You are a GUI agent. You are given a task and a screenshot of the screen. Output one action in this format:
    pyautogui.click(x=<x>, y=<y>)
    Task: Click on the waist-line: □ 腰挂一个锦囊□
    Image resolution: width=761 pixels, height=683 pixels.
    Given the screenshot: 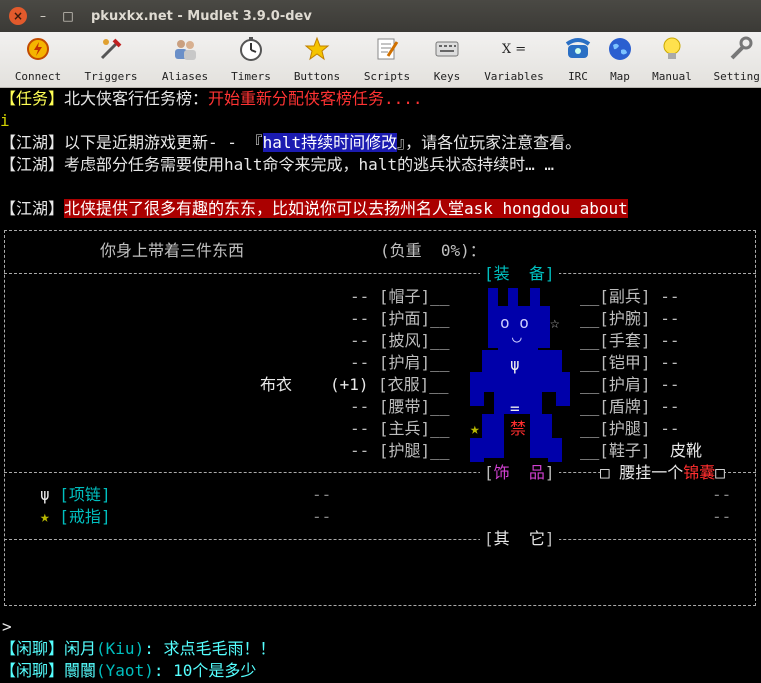 What is the action you would take?
    pyautogui.click(x=662, y=473)
    